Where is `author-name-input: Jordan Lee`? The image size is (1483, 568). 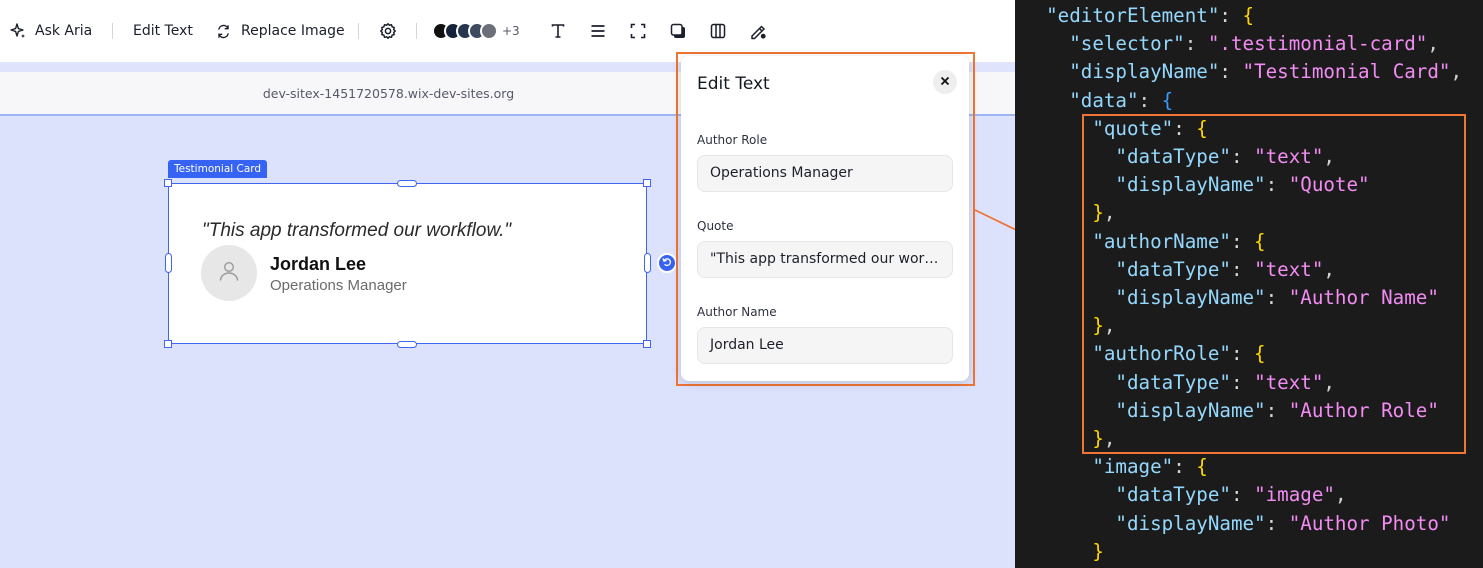
author-name-input: Jordan Lee is located at coordinates (825, 345).